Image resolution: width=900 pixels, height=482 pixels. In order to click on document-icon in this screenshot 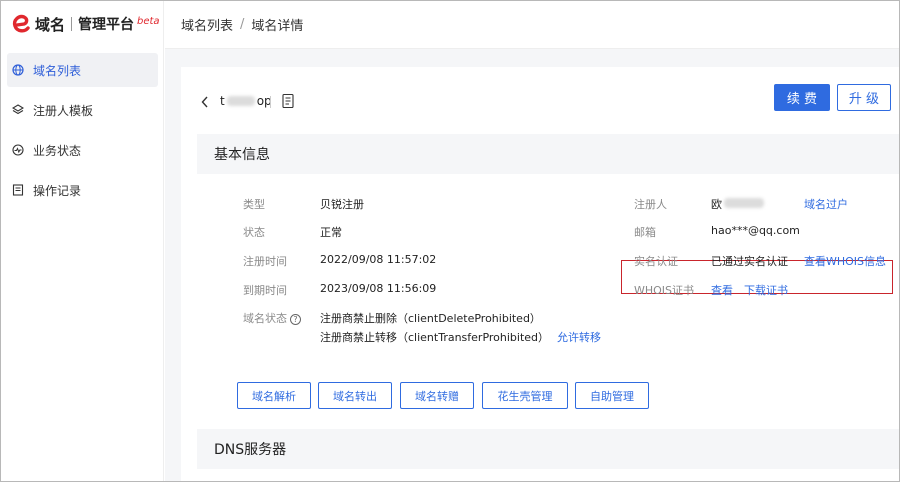, I will do `click(288, 101)`.